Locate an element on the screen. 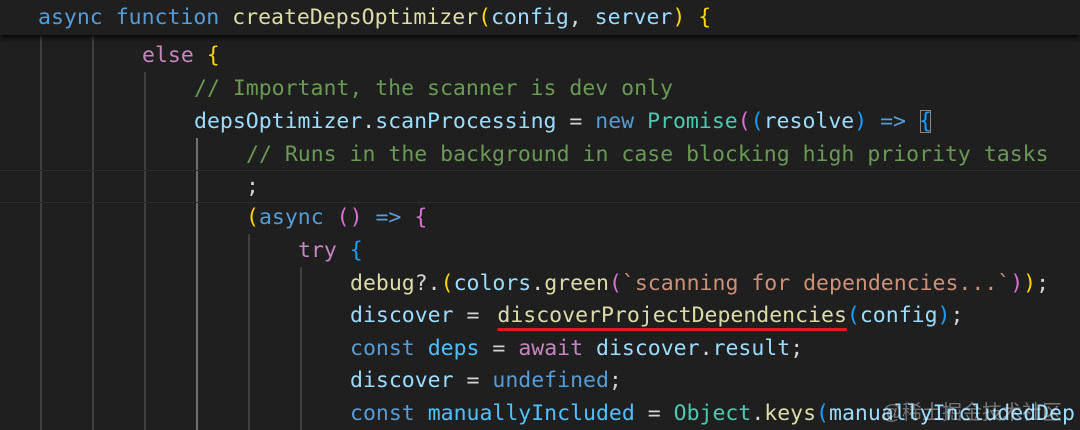 The width and height of the screenshot is (1080, 430). code-line-3: // Important, the scanner is dev only is located at coordinates (336, 88).